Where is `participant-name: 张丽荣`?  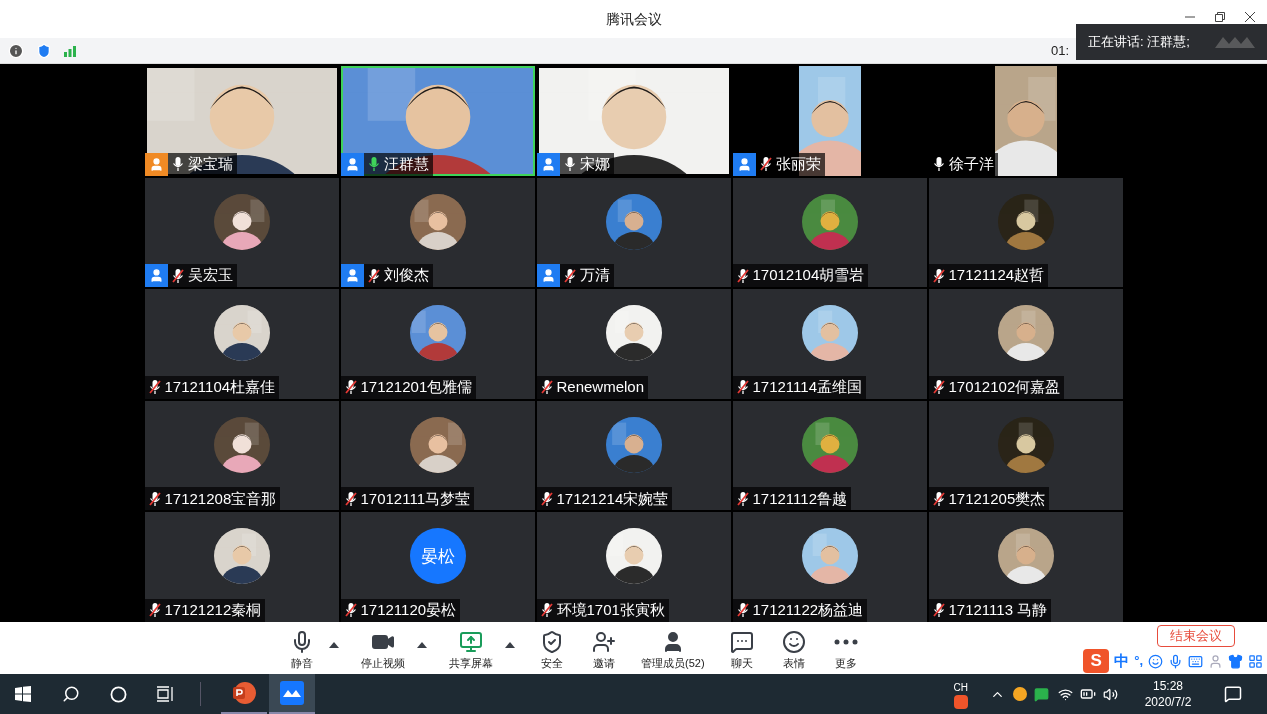
participant-name: 张丽荣 is located at coordinates (798, 163).